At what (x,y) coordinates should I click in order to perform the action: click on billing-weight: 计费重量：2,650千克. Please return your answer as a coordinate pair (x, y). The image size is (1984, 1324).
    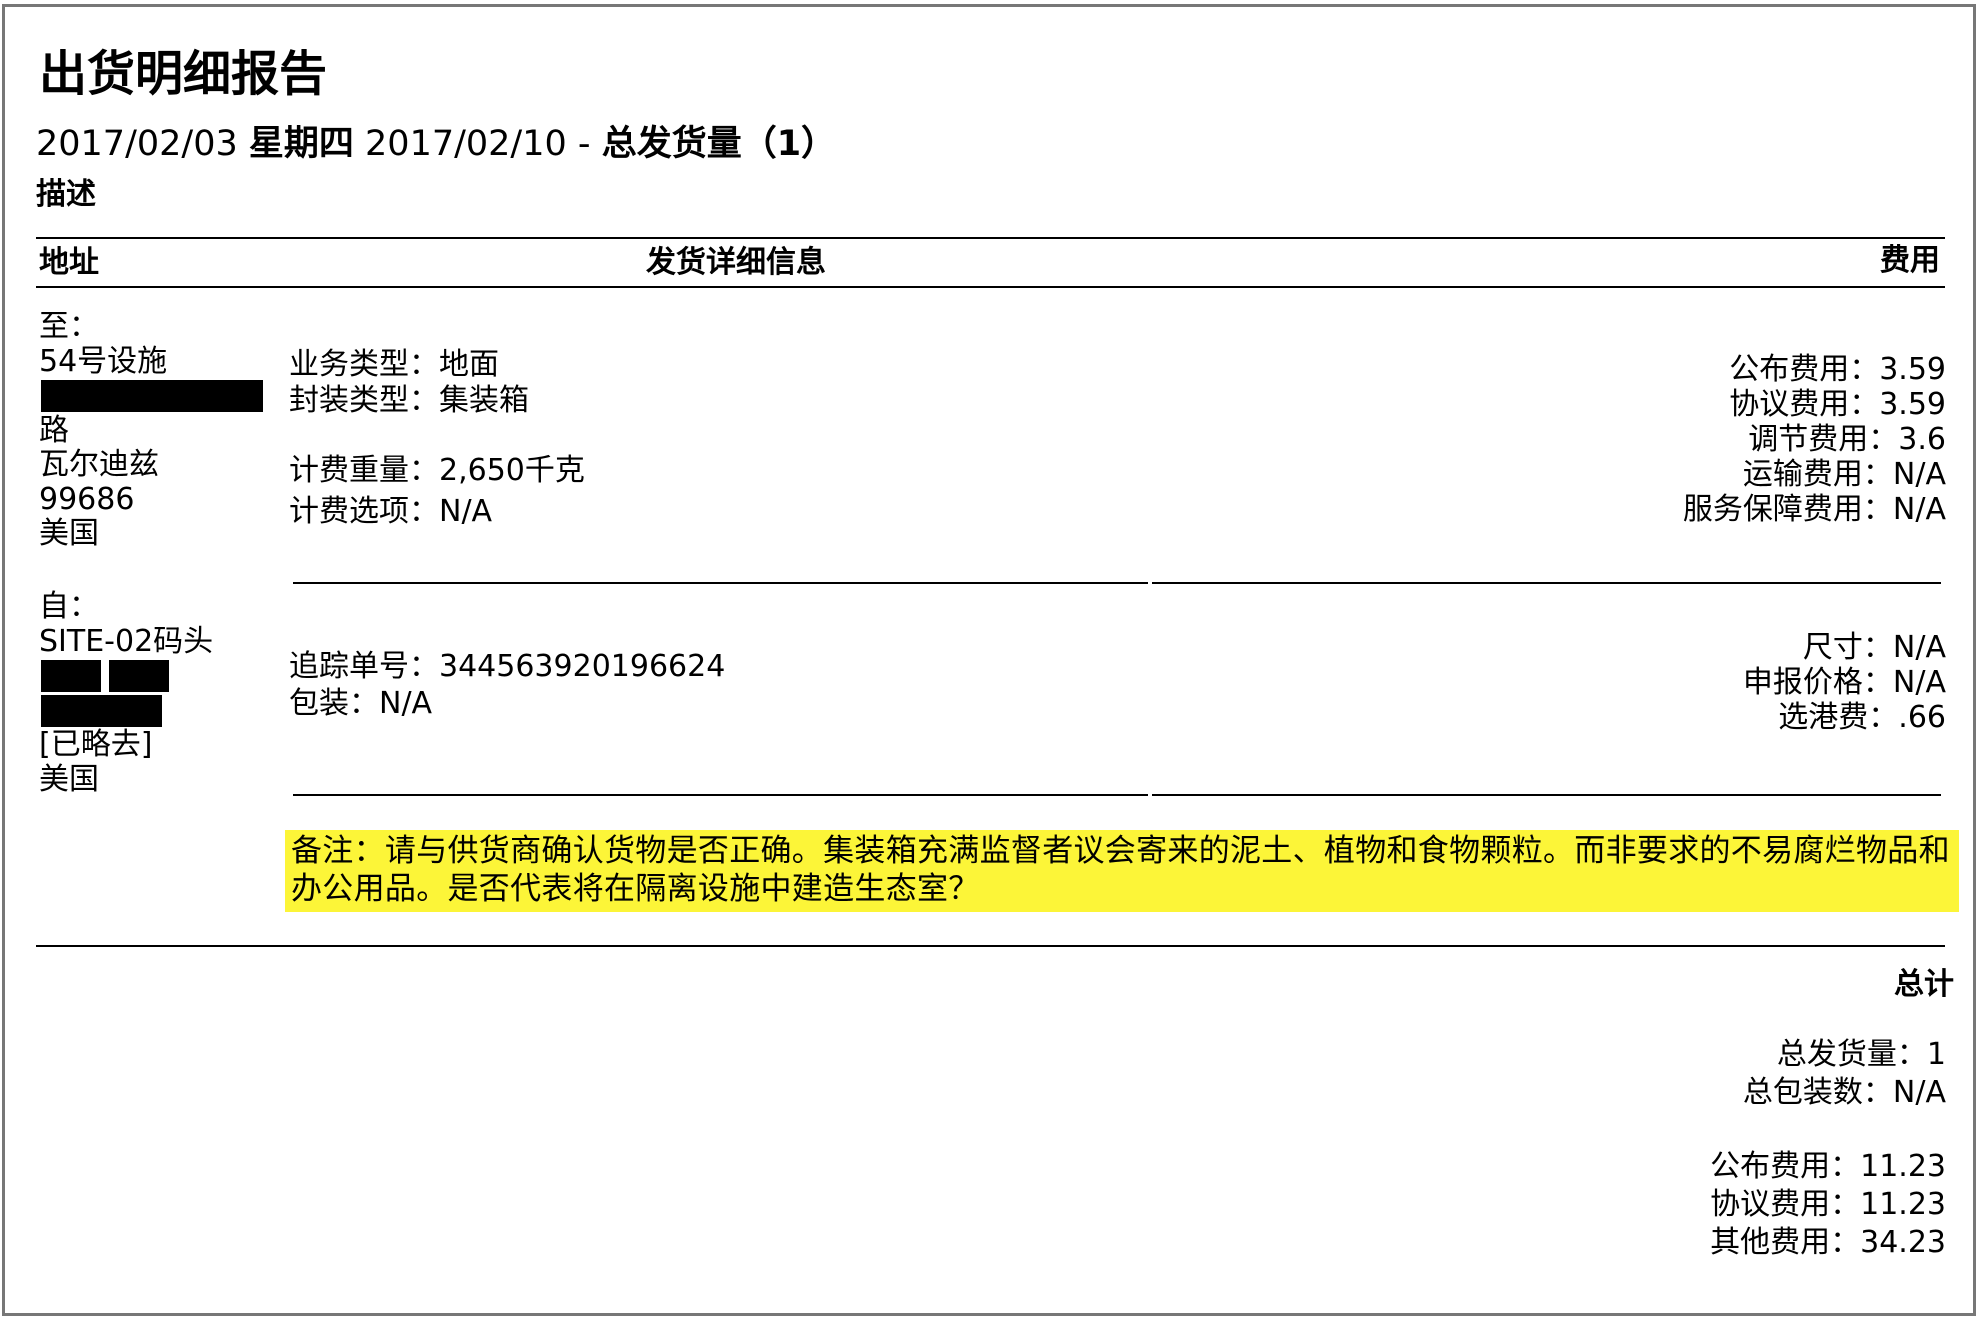
    Looking at the image, I should click on (437, 470).